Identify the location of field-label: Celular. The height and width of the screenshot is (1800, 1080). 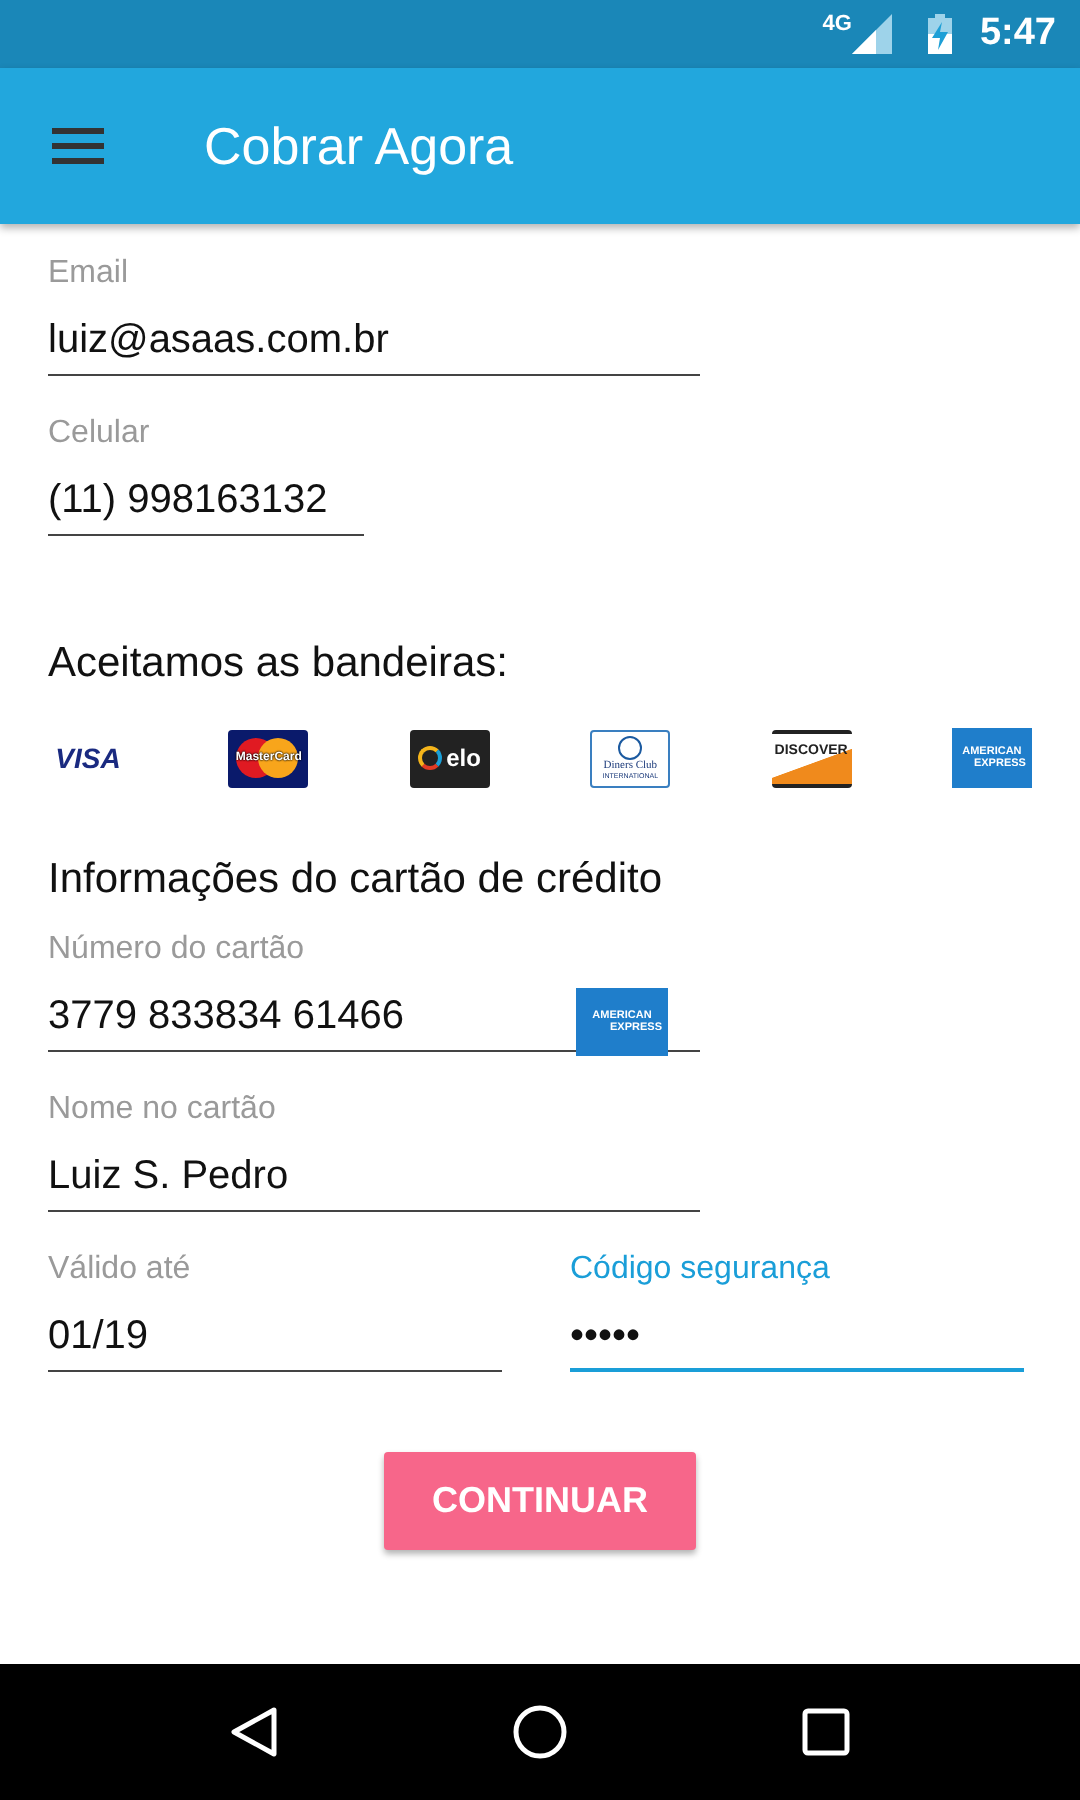
(99, 434).